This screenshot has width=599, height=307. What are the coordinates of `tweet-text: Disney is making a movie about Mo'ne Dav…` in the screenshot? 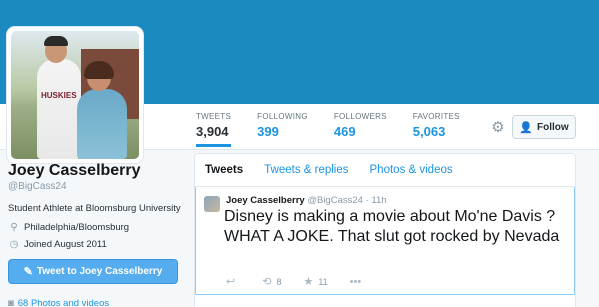 It's located at (392, 226).